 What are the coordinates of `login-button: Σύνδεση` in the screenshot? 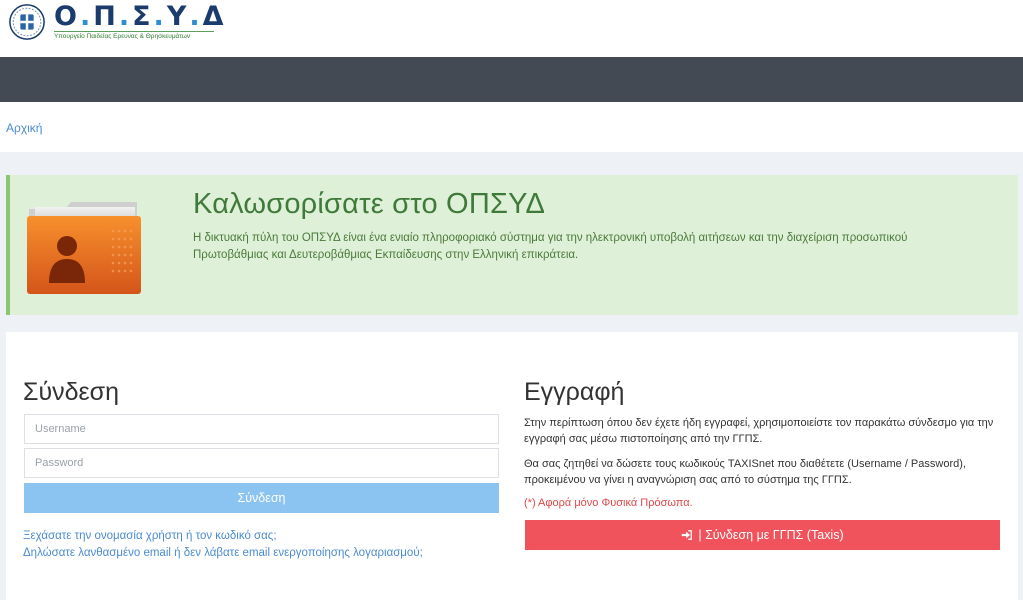 It's located at (261, 498).